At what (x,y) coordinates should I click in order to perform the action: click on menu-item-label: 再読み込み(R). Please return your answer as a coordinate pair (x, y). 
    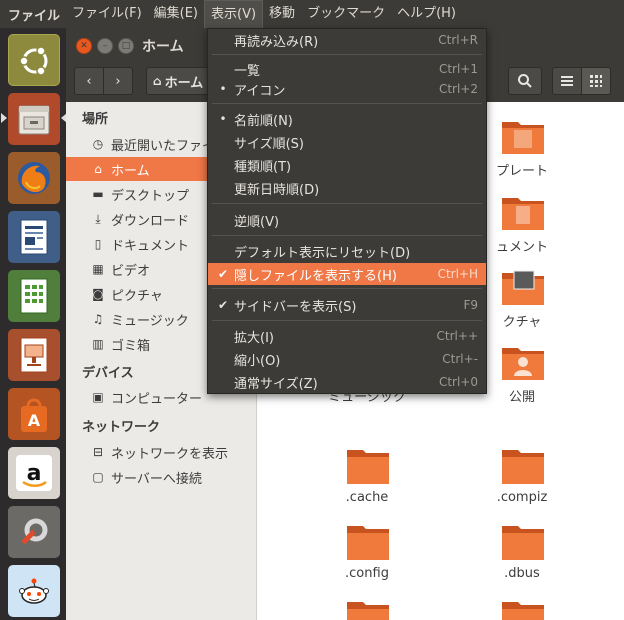
    Looking at the image, I should click on (276, 42).